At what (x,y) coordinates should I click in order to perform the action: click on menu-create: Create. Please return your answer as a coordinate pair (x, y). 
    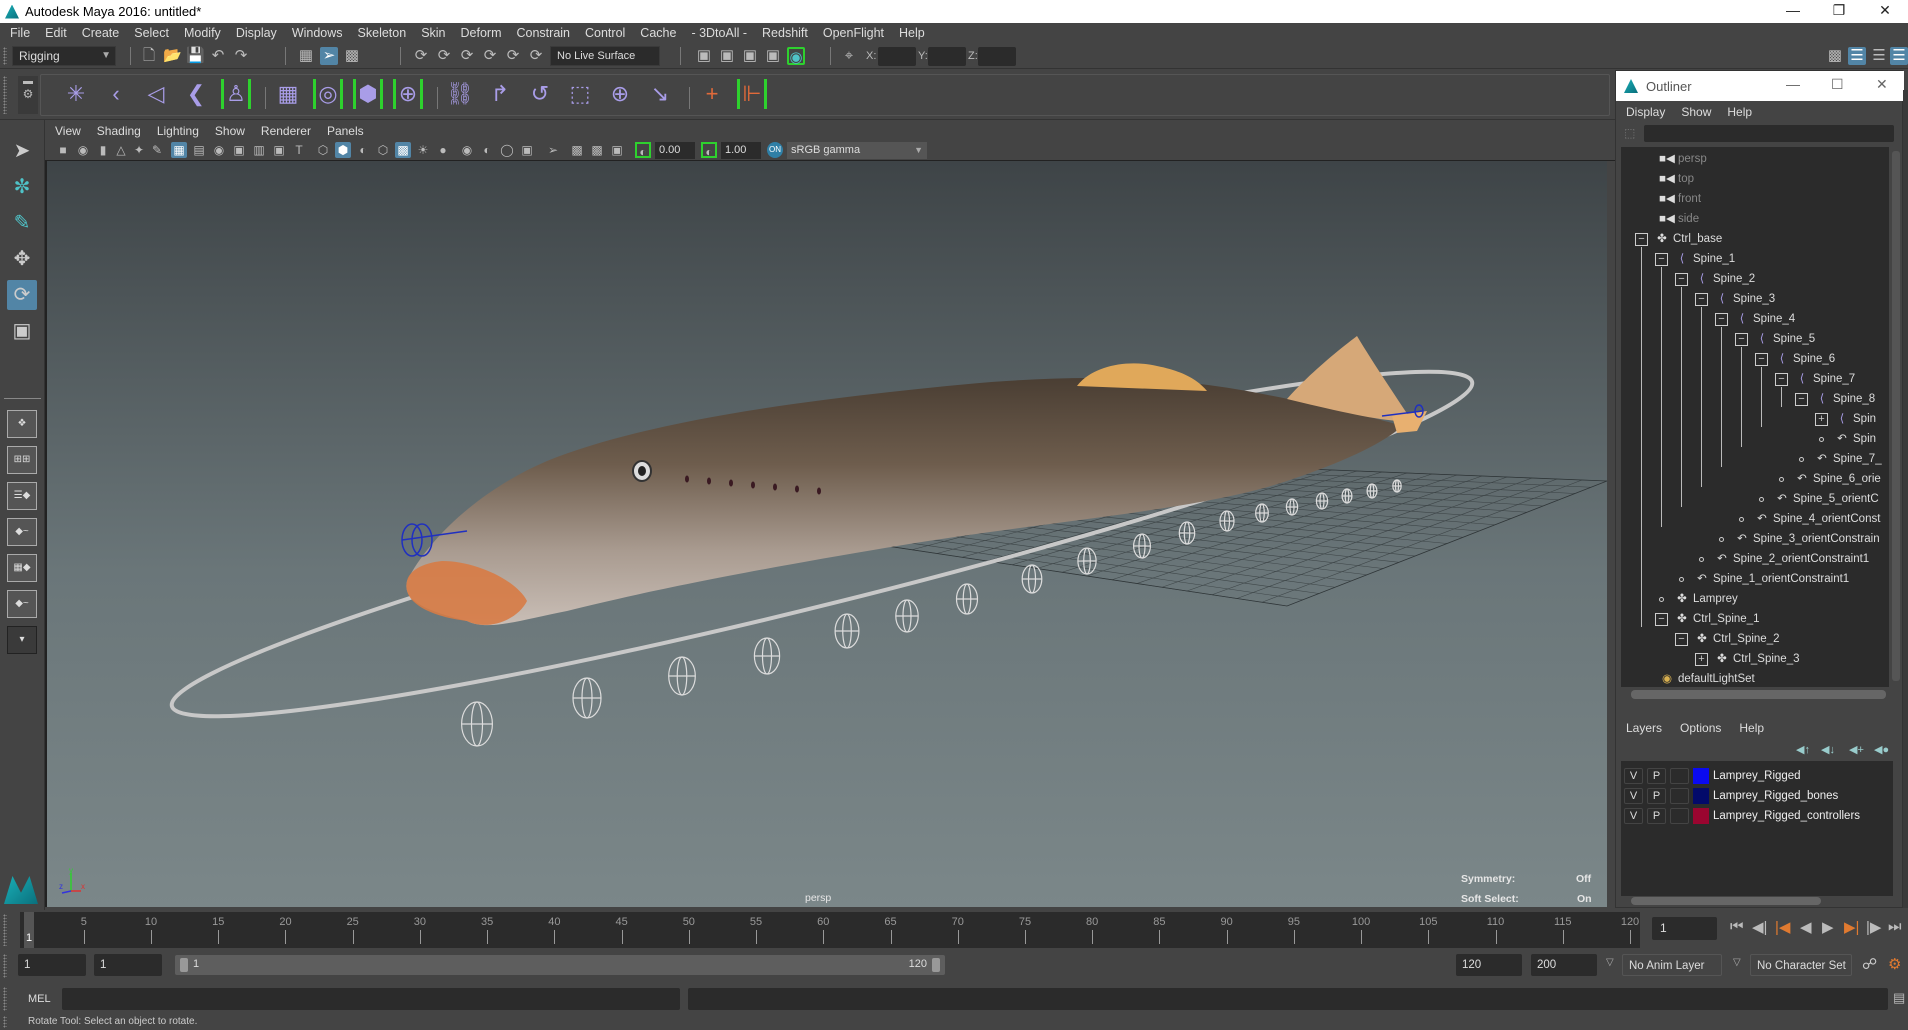
    Looking at the image, I should click on (101, 33).